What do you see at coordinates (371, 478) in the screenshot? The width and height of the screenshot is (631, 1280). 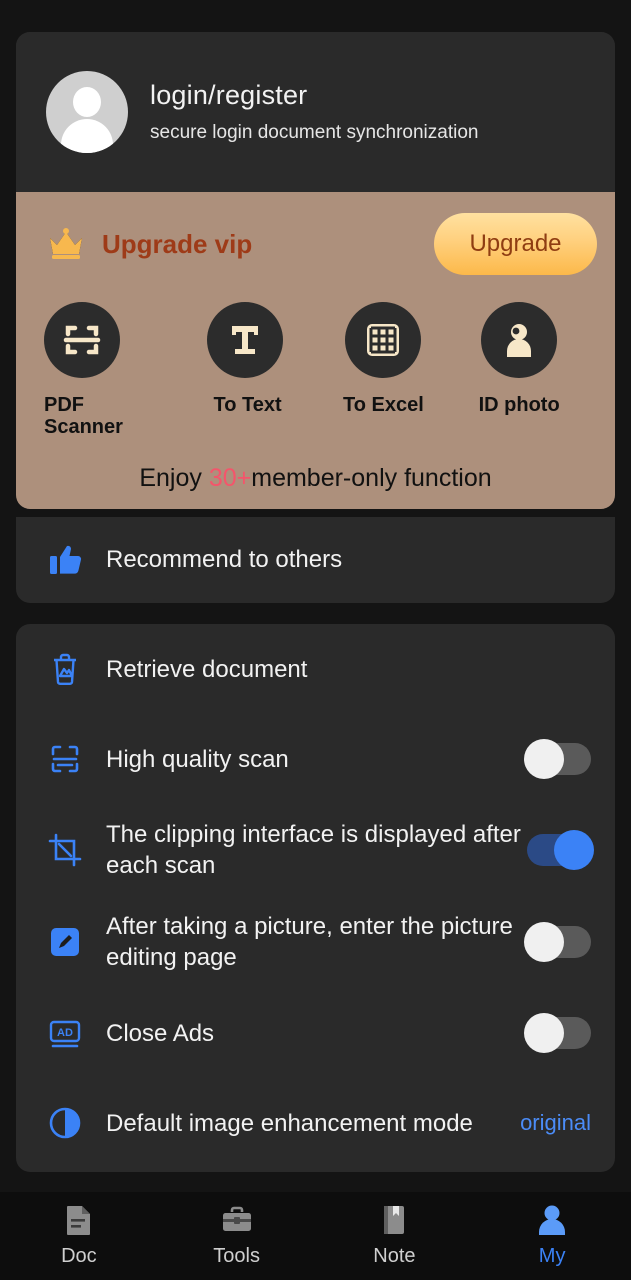 I see `vip-footer-suffix: member-only function` at bounding box center [371, 478].